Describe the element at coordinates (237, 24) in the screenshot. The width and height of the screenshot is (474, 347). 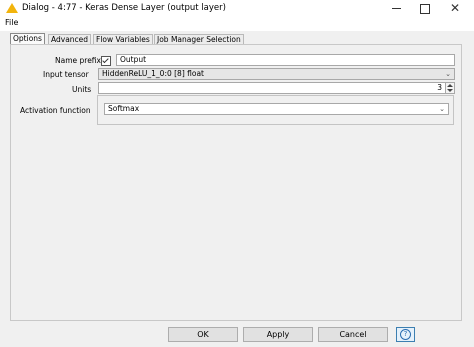
I see `menu-bar: File` at that location.